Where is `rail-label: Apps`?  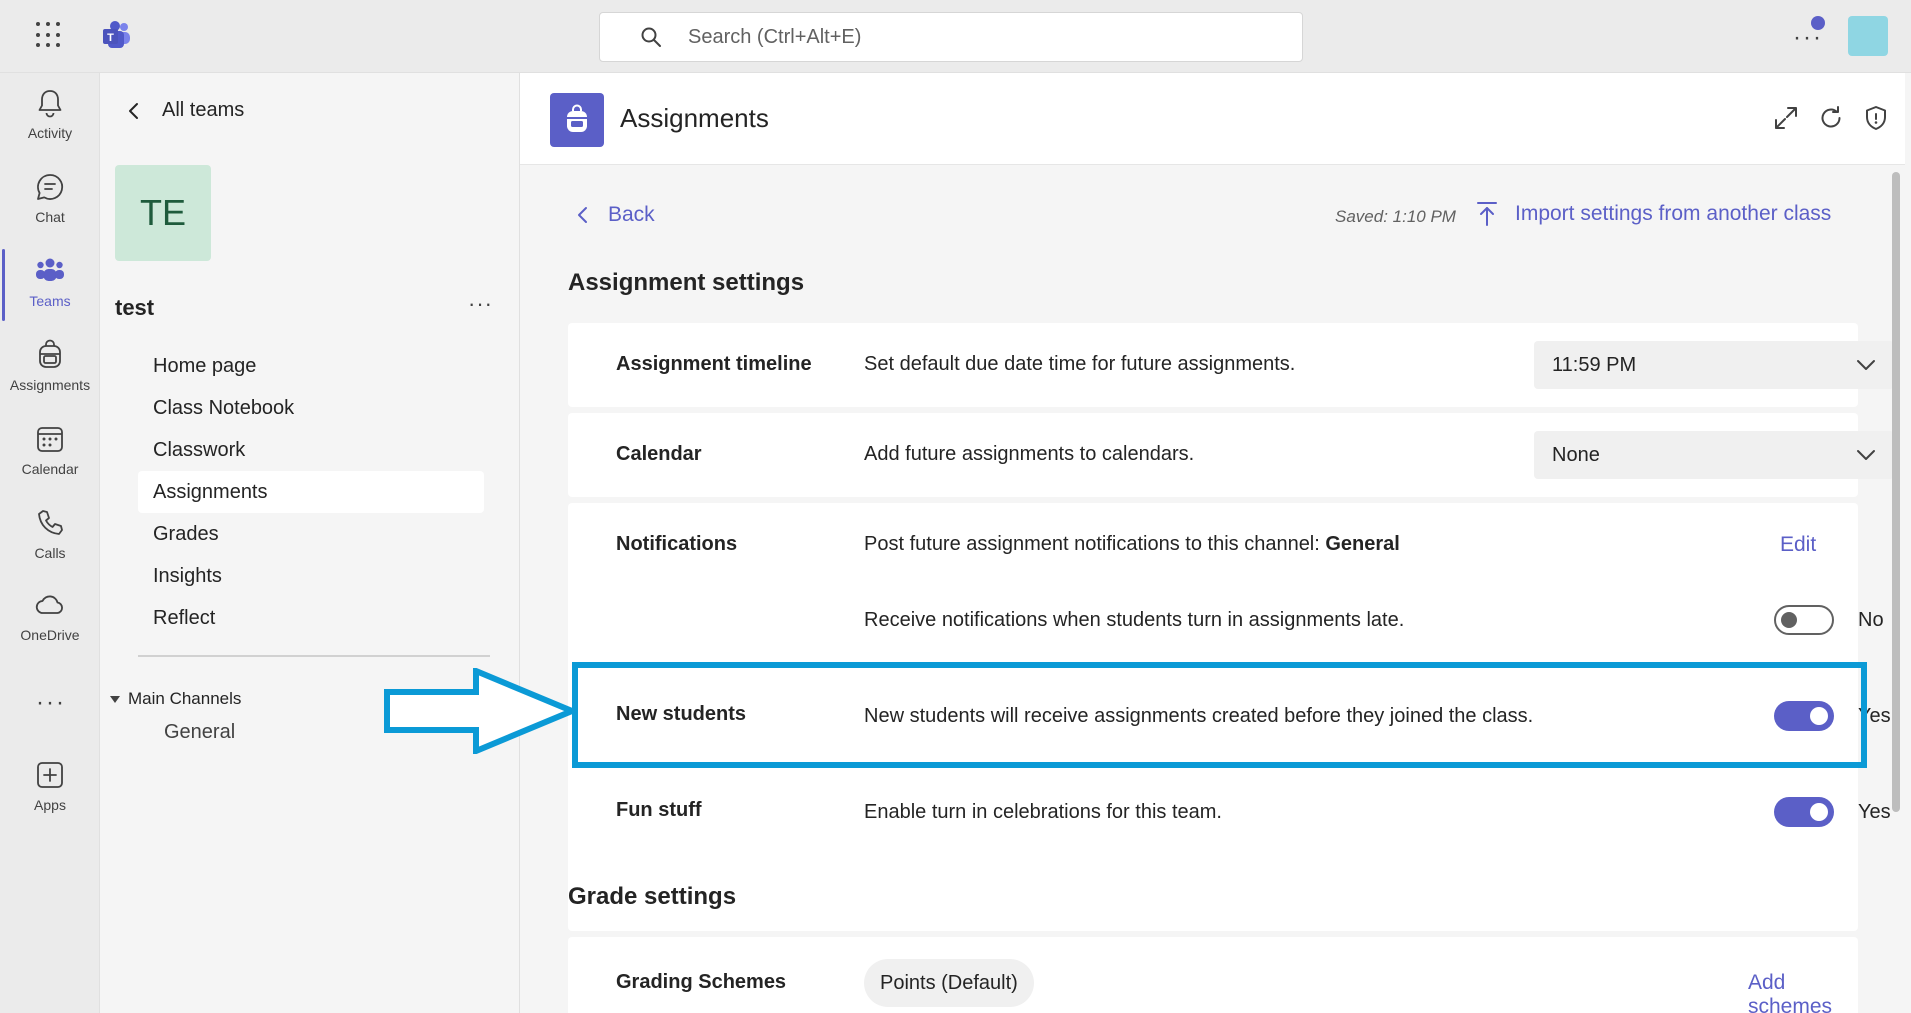 rail-label: Apps is located at coordinates (50, 805).